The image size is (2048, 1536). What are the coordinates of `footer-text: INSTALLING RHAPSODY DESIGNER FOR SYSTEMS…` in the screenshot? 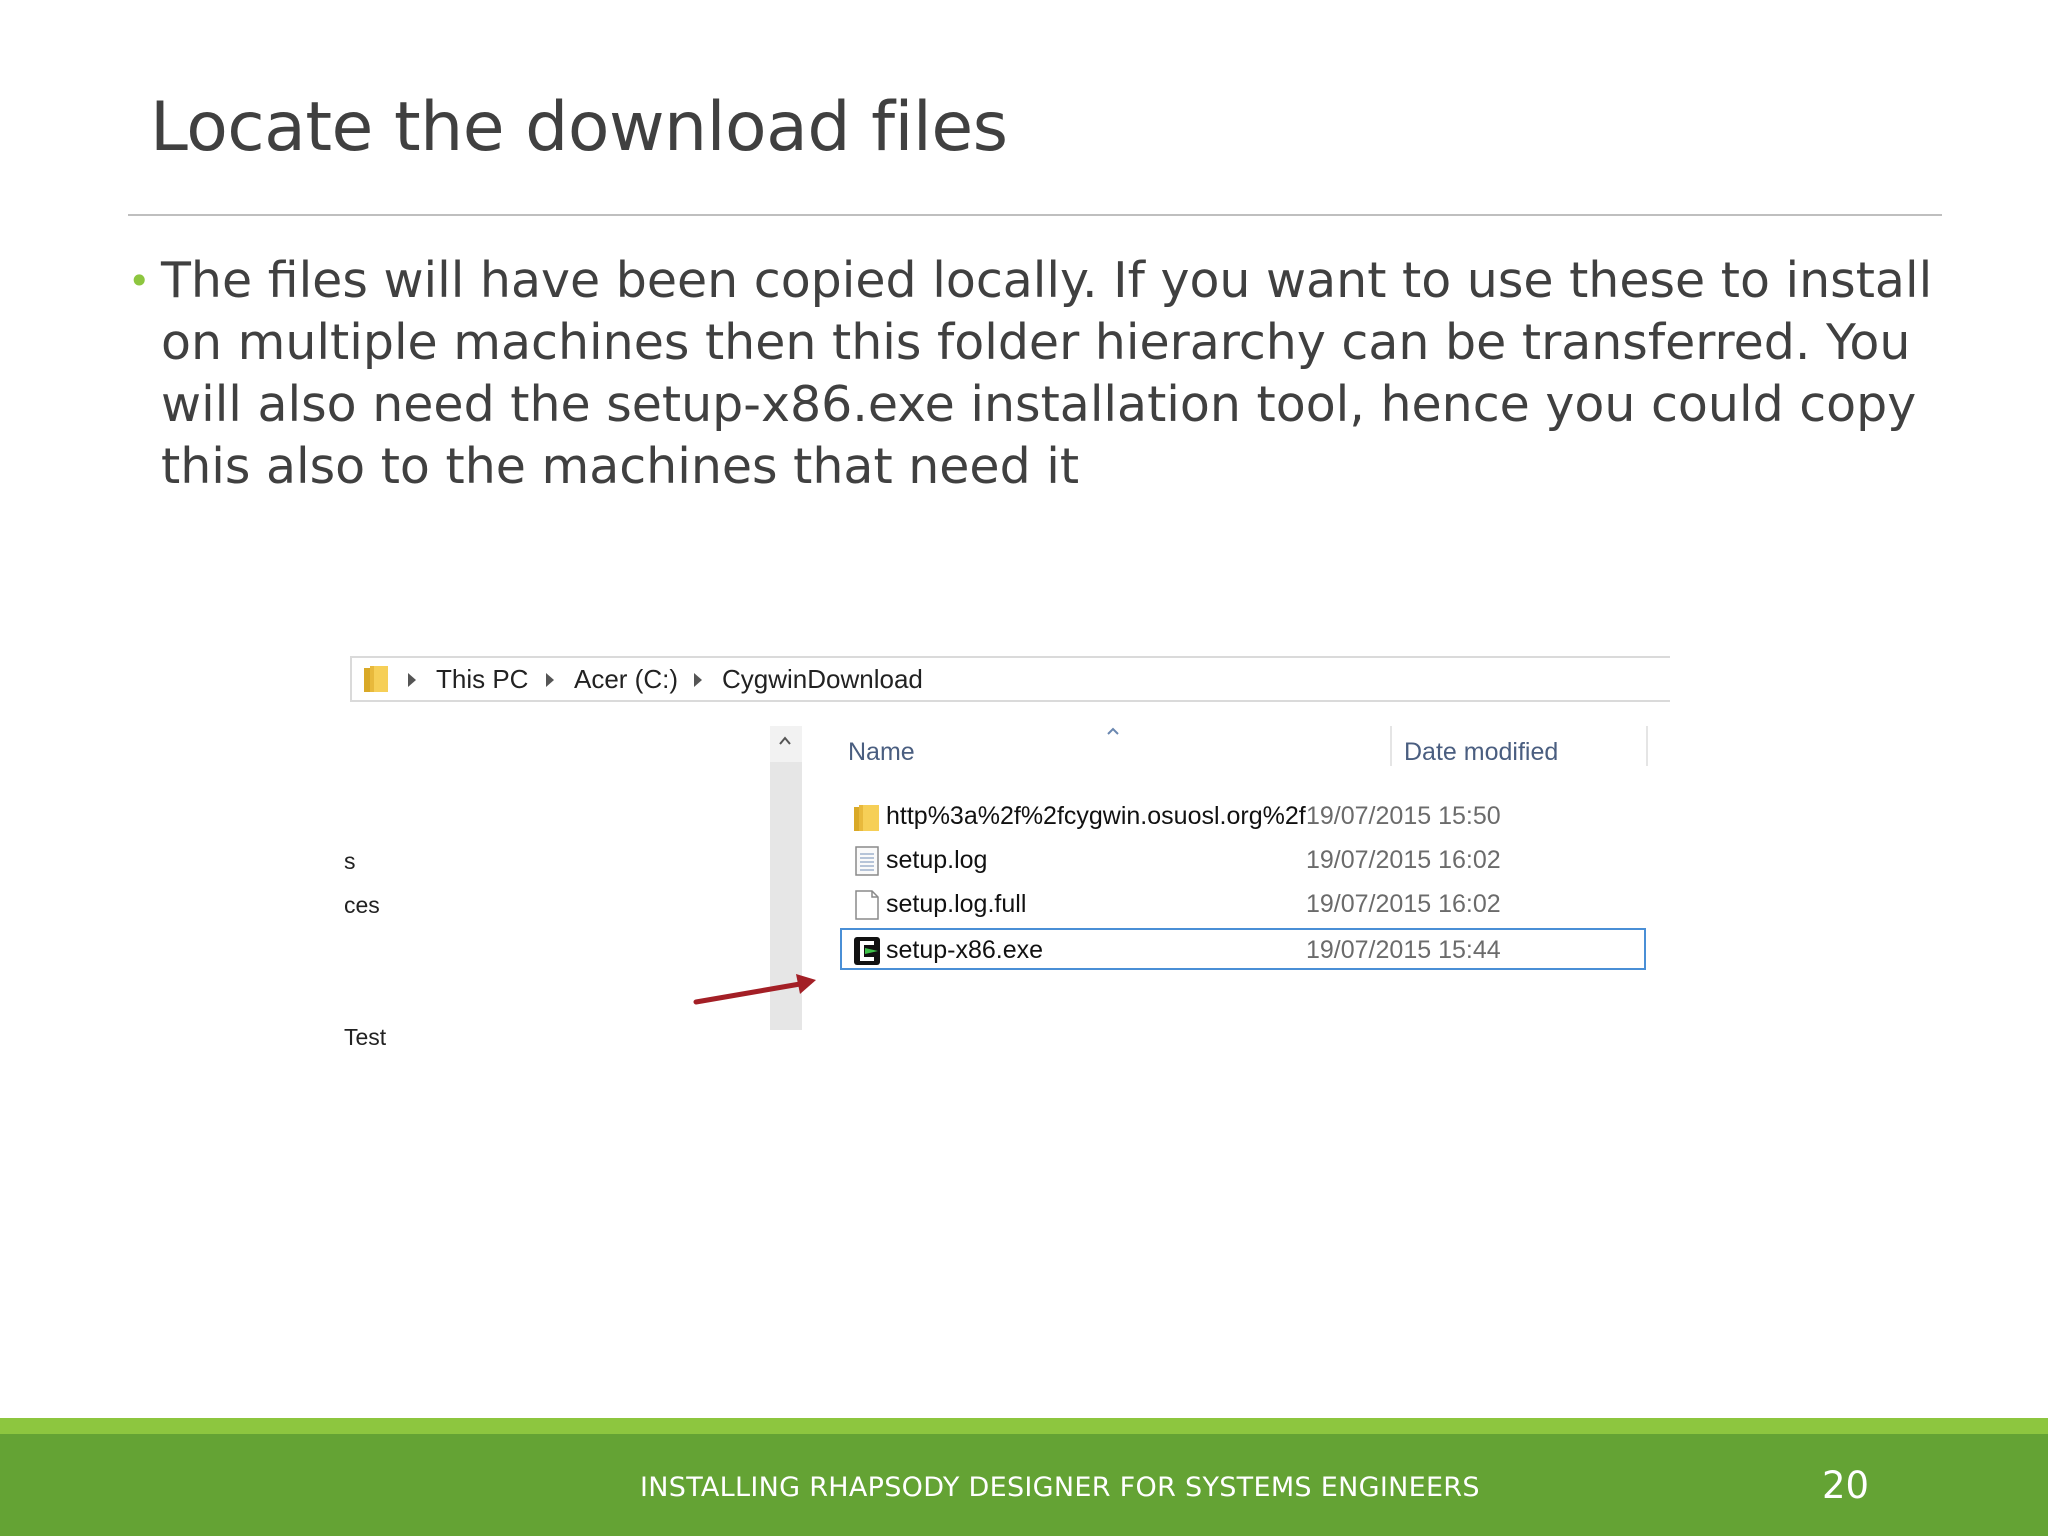 It's located at (1060, 1487).